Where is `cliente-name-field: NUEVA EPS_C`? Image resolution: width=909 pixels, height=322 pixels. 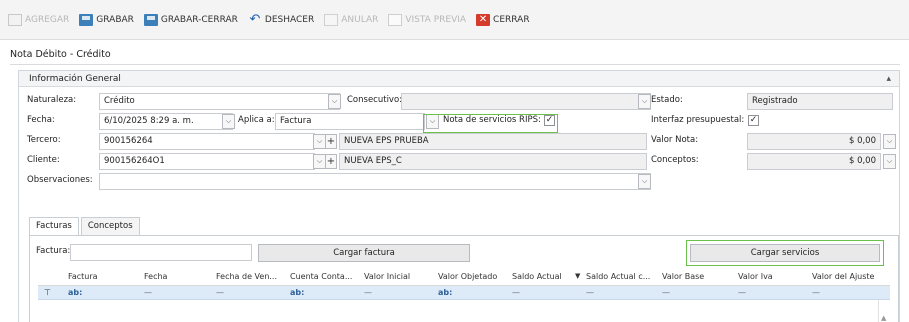 cliente-name-field: NUEVA EPS_C is located at coordinates (493, 161).